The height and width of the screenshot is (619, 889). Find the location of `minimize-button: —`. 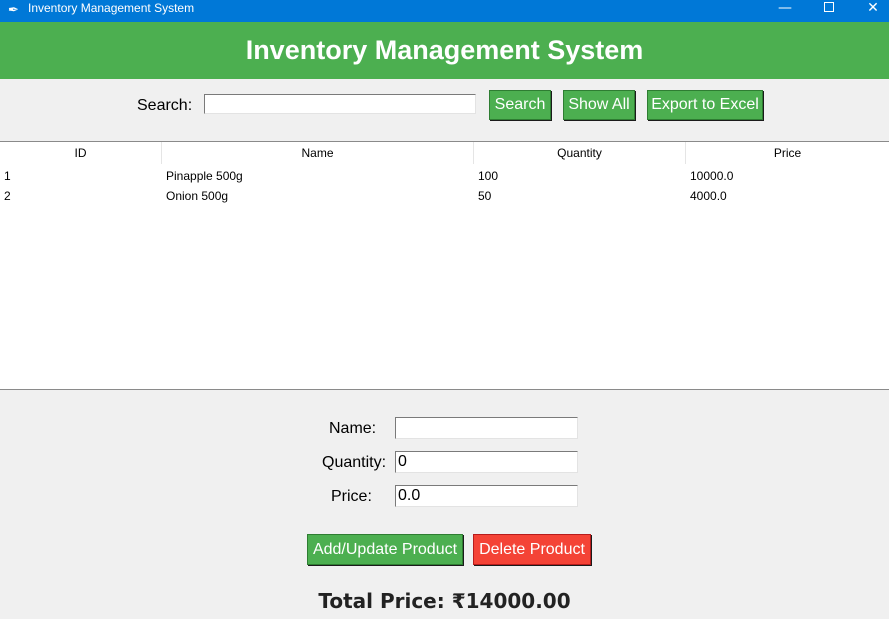

minimize-button: — is located at coordinates (785, 11).